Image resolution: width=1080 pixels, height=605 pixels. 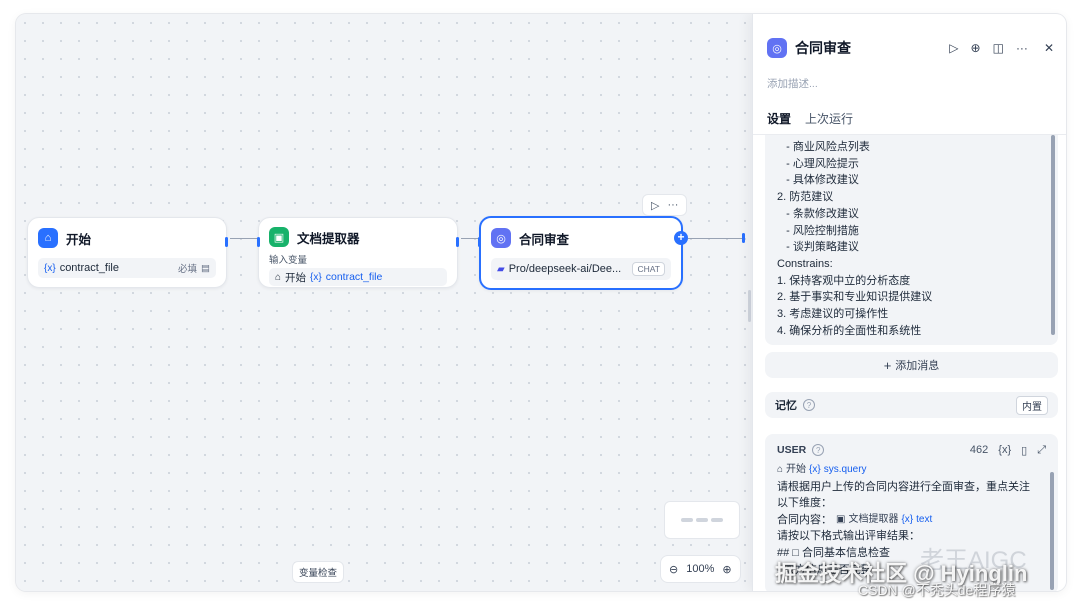 I want to click on zoom-controls: ⊖ 100% ⊕, so click(x=700, y=569).